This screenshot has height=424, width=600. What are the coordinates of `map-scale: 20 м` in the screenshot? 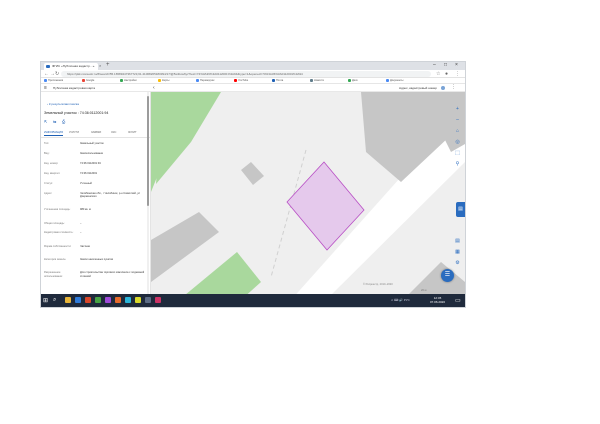 It's located at (424, 290).